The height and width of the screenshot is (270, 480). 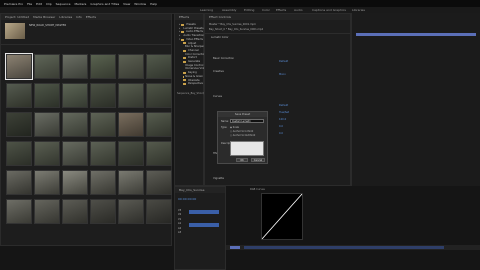 I want to click on menu-markers: Markers, so click(x=80, y=4).